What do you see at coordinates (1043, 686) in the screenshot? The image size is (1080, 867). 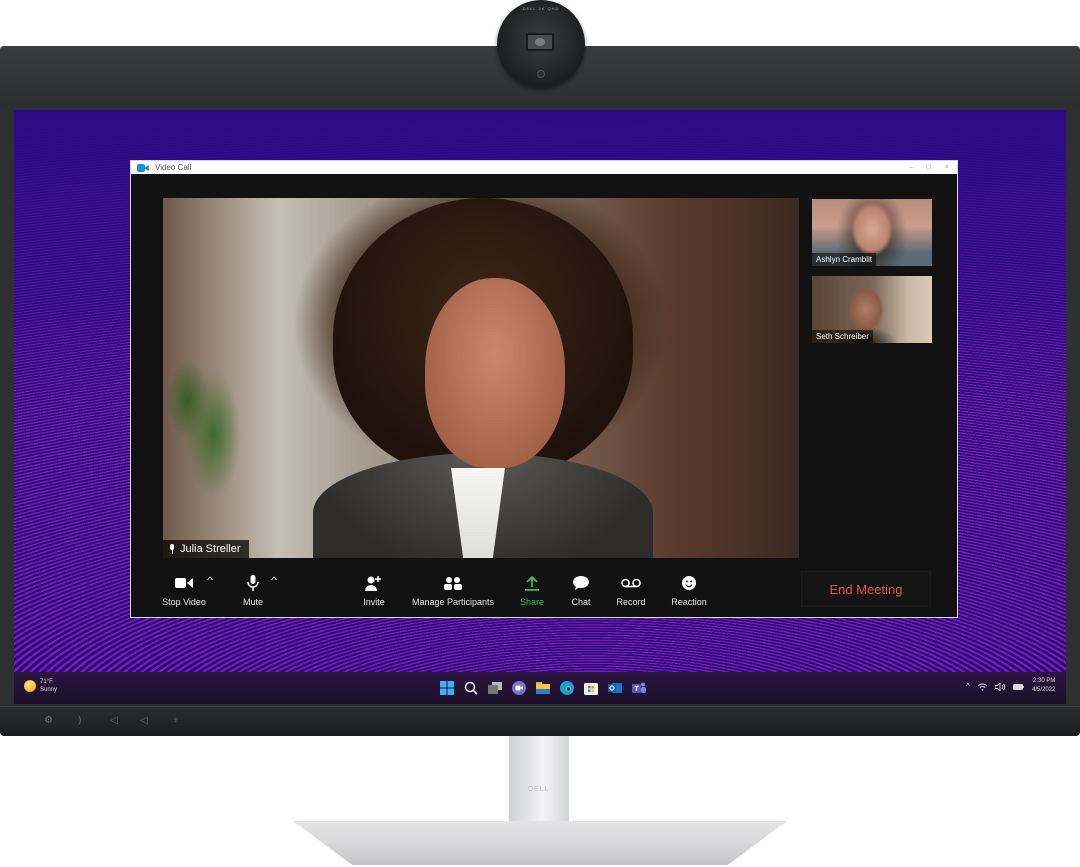 I see `taskbar-clock: 2:30 PM 4/5/2022` at bounding box center [1043, 686].